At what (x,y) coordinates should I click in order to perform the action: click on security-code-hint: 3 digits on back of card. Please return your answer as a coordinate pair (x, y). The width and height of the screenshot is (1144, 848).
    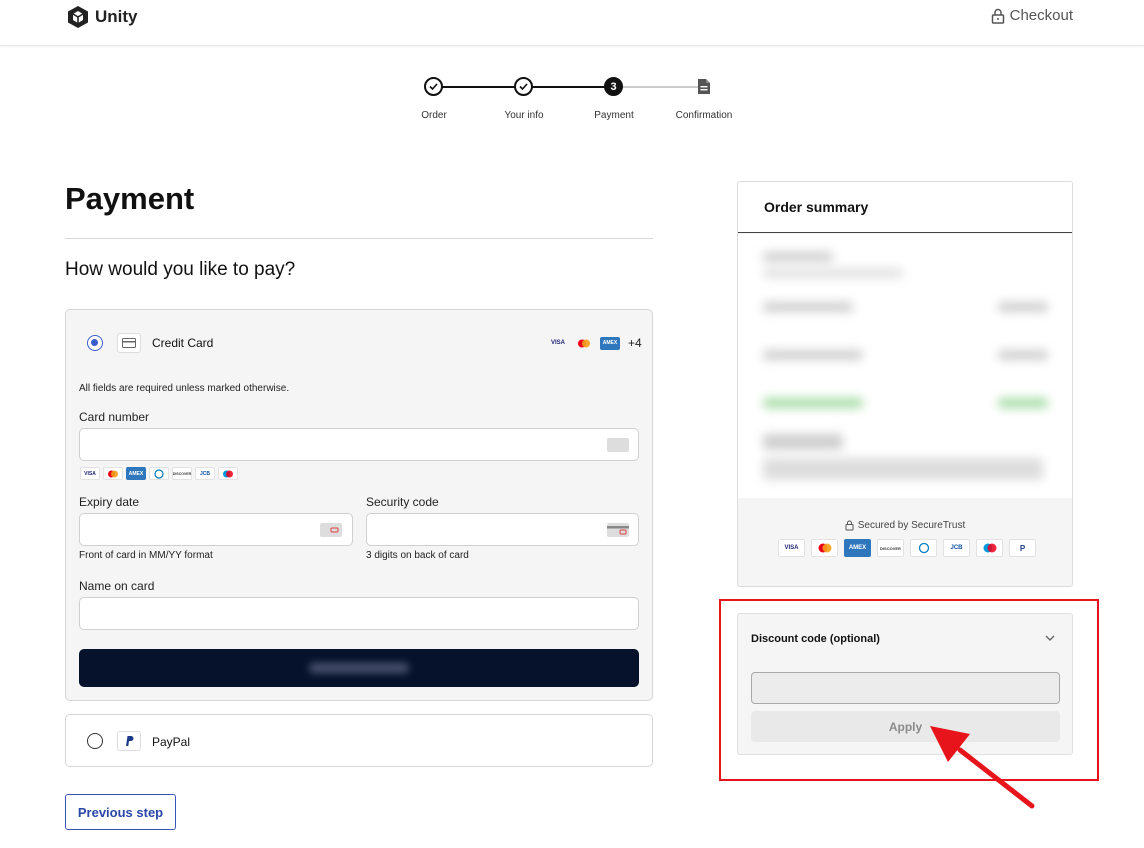
    Looking at the image, I should click on (417, 555).